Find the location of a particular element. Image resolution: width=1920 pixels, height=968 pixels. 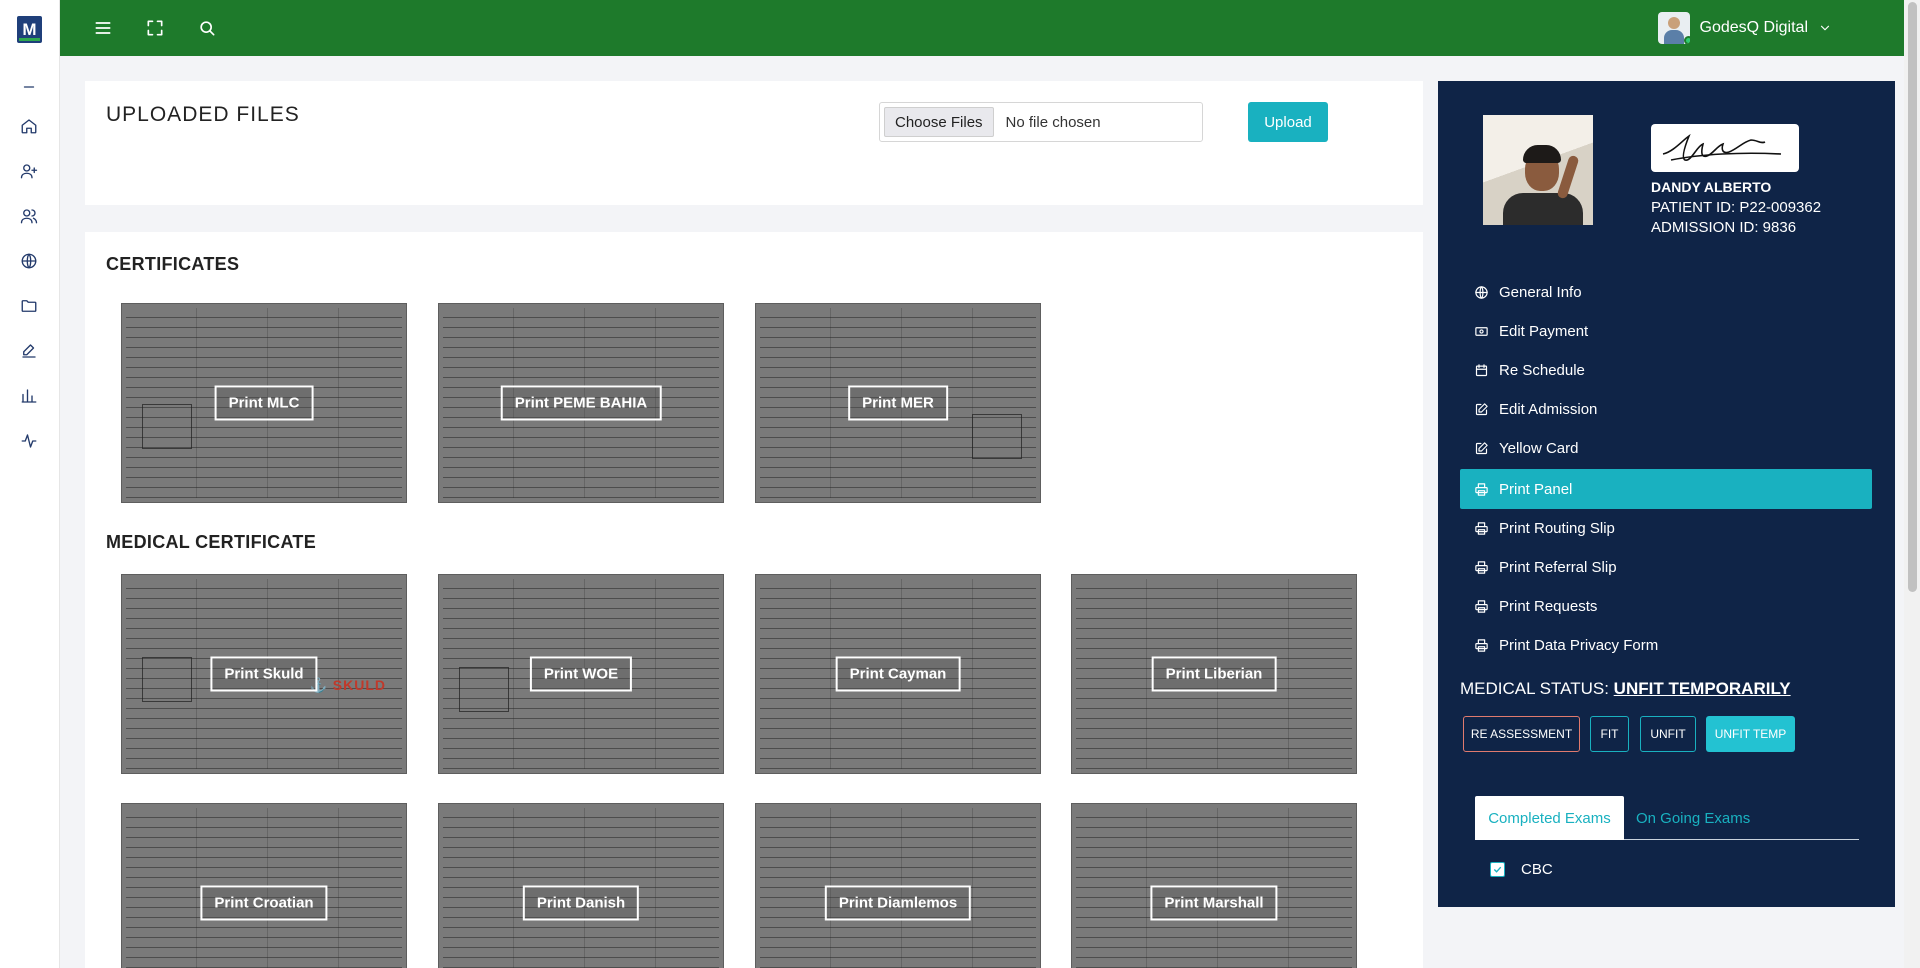

certificate-thumbnail: Print WOE is located at coordinates (581, 674).